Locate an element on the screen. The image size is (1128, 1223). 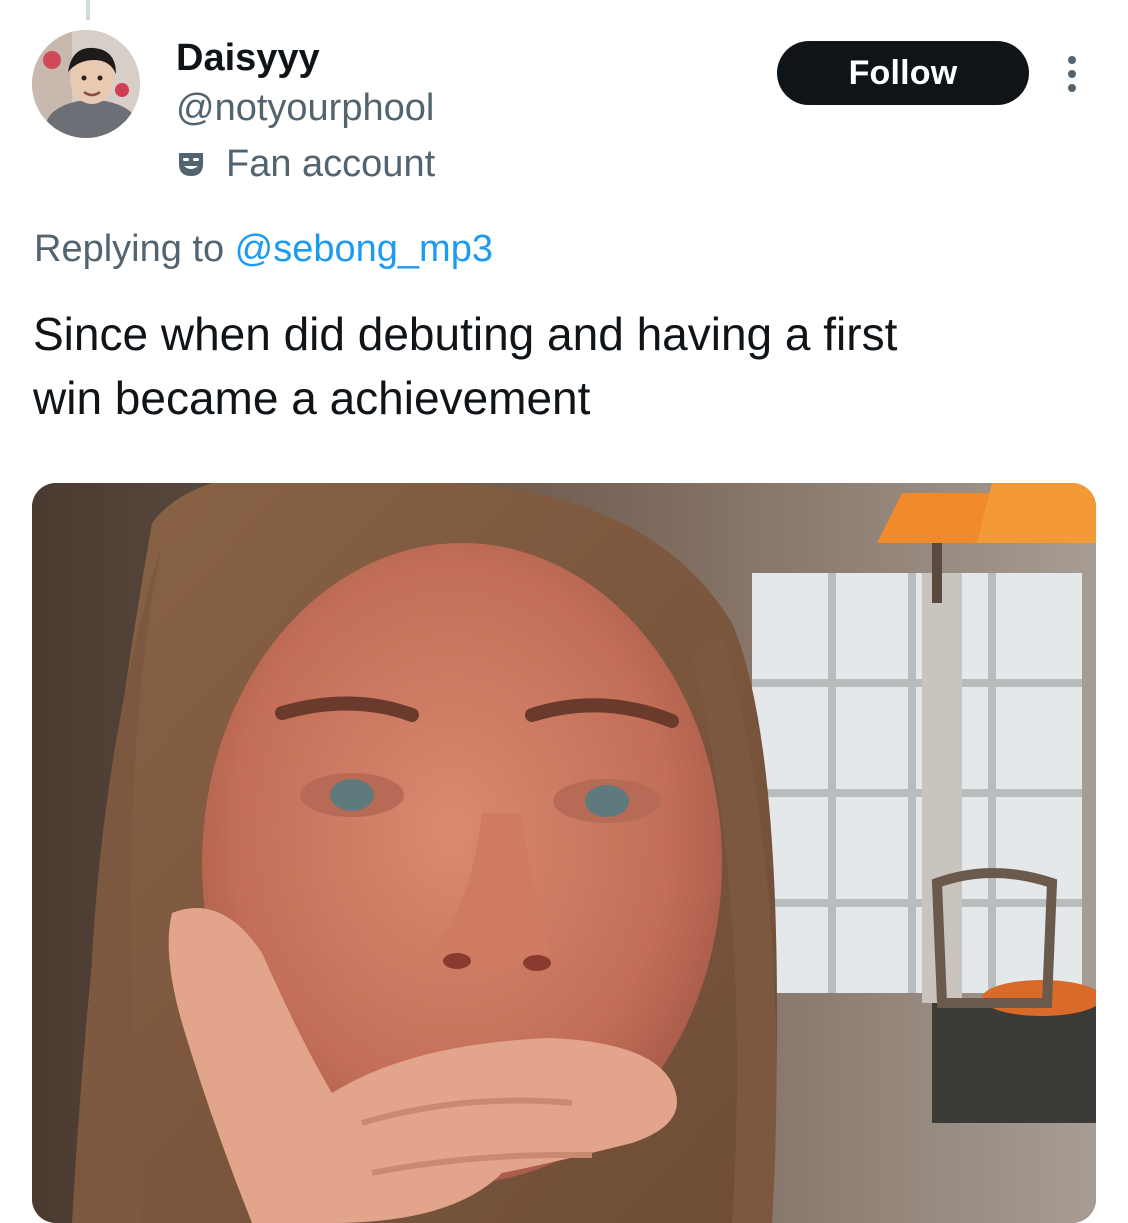
replying-to-prefix: Replying to is located at coordinates (134, 249).